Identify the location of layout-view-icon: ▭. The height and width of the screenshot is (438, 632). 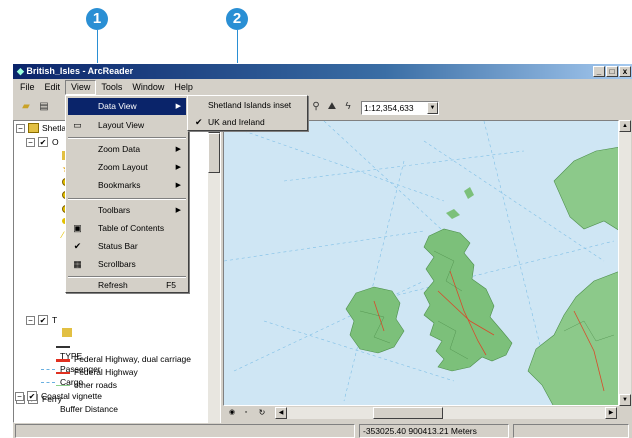
(77, 125).